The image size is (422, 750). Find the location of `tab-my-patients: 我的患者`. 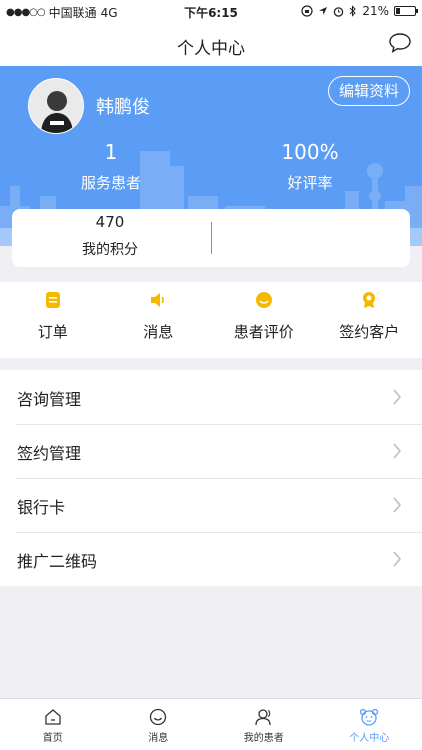

tab-my-patients: 我的患者 is located at coordinates (264, 724).